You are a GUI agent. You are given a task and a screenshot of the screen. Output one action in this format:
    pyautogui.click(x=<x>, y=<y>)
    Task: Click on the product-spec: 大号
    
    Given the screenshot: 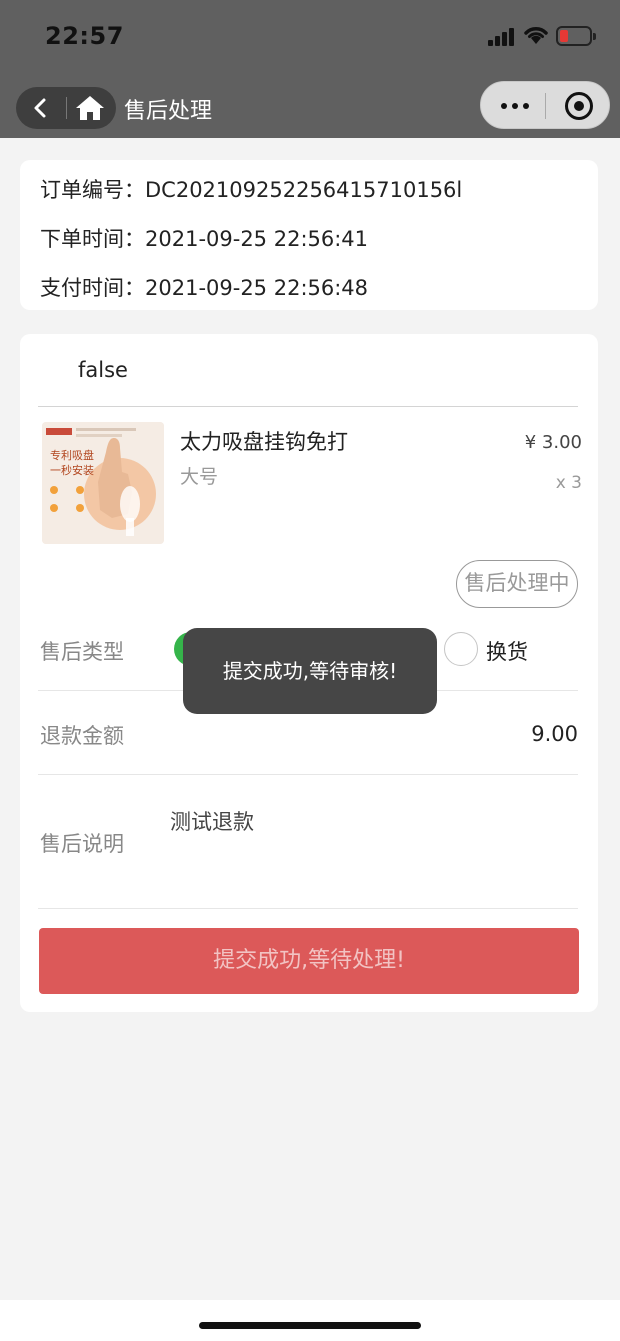 What is the action you would take?
    pyautogui.click(x=199, y=477)
    